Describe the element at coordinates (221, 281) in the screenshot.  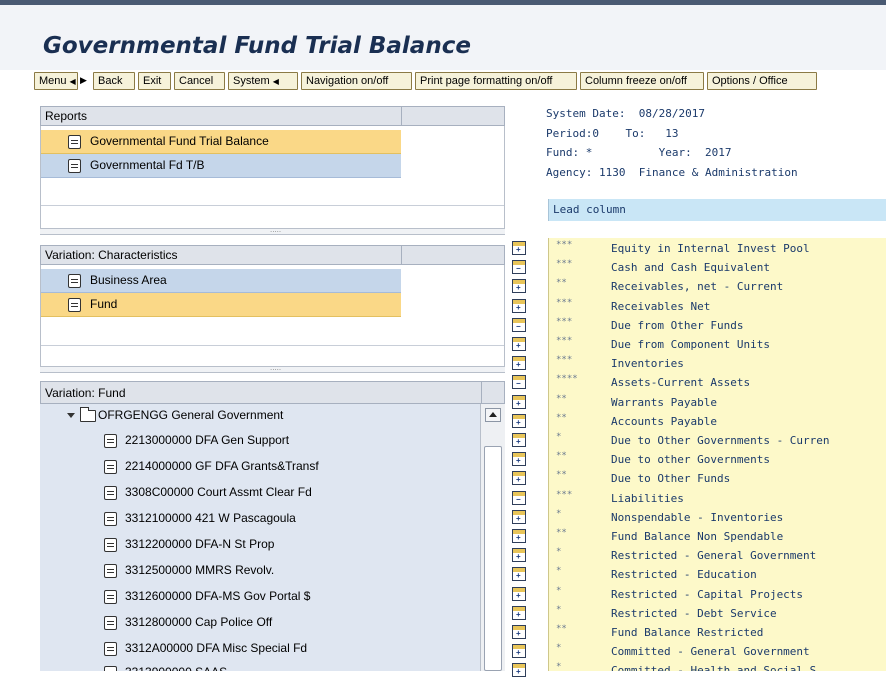
I see `characteristic-item-business-area: Business Area` at that location.